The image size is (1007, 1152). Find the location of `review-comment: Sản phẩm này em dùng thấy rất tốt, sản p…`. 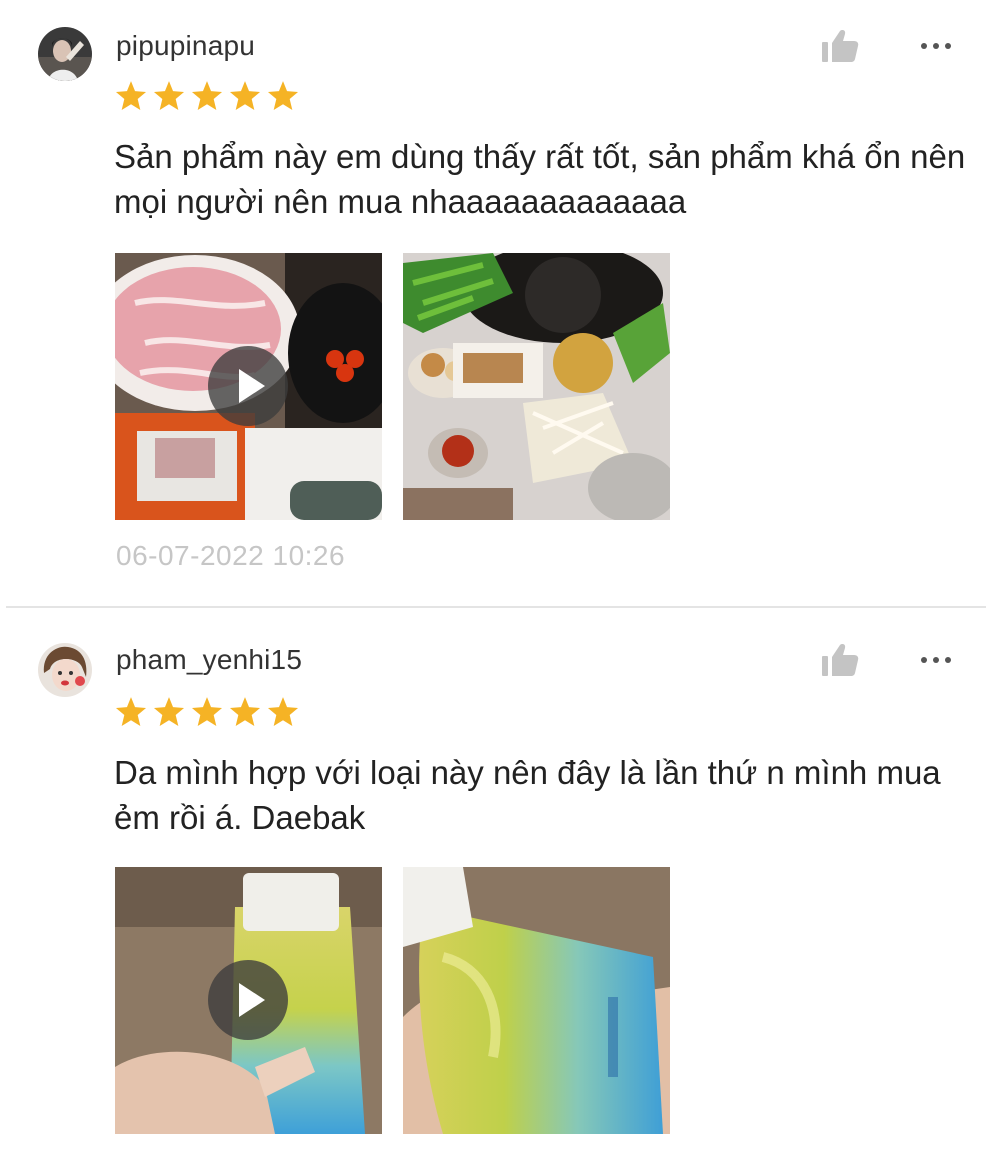

review-comment: Sản phẩm này em dùng thấy rất tốt, sản p… is located at coordinates (540, 179).